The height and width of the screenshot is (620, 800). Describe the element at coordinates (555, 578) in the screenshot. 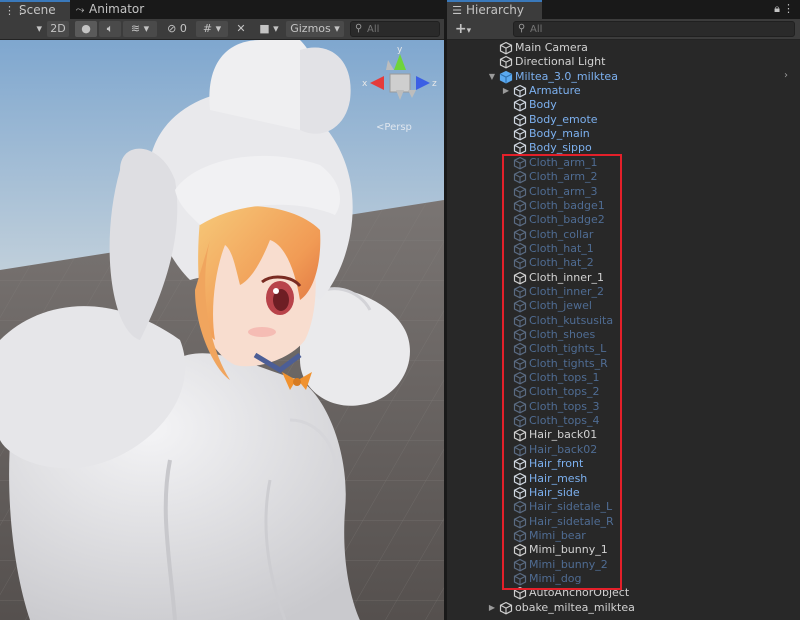

I see `hierarchy-row-label: Mimi_dog` at that location.